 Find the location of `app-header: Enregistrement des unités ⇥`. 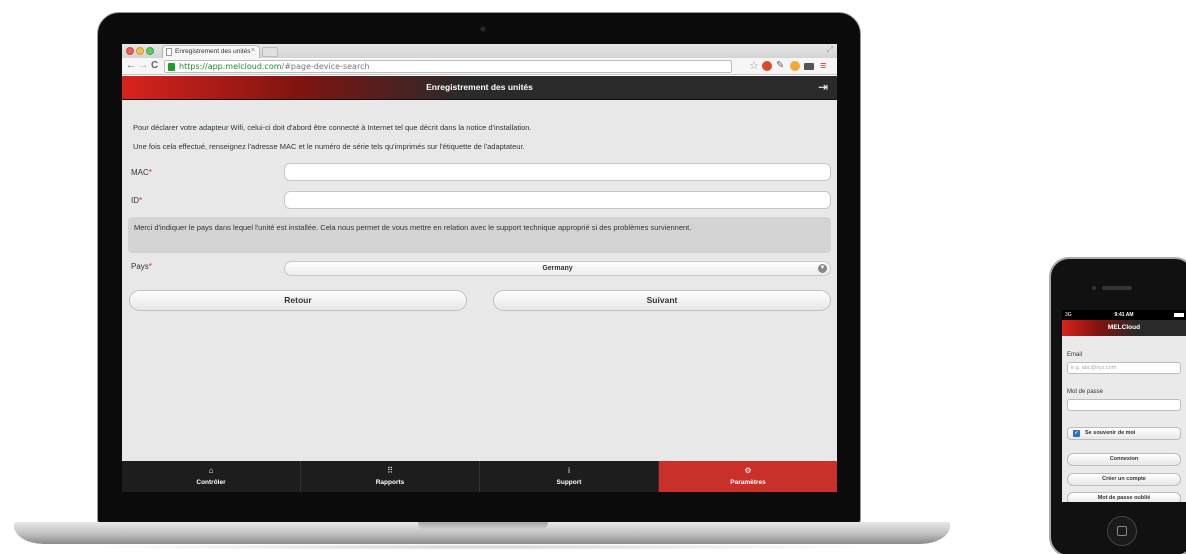

app-header: Enregistrement des unités ⇥ is located at coordinates (479, 88).